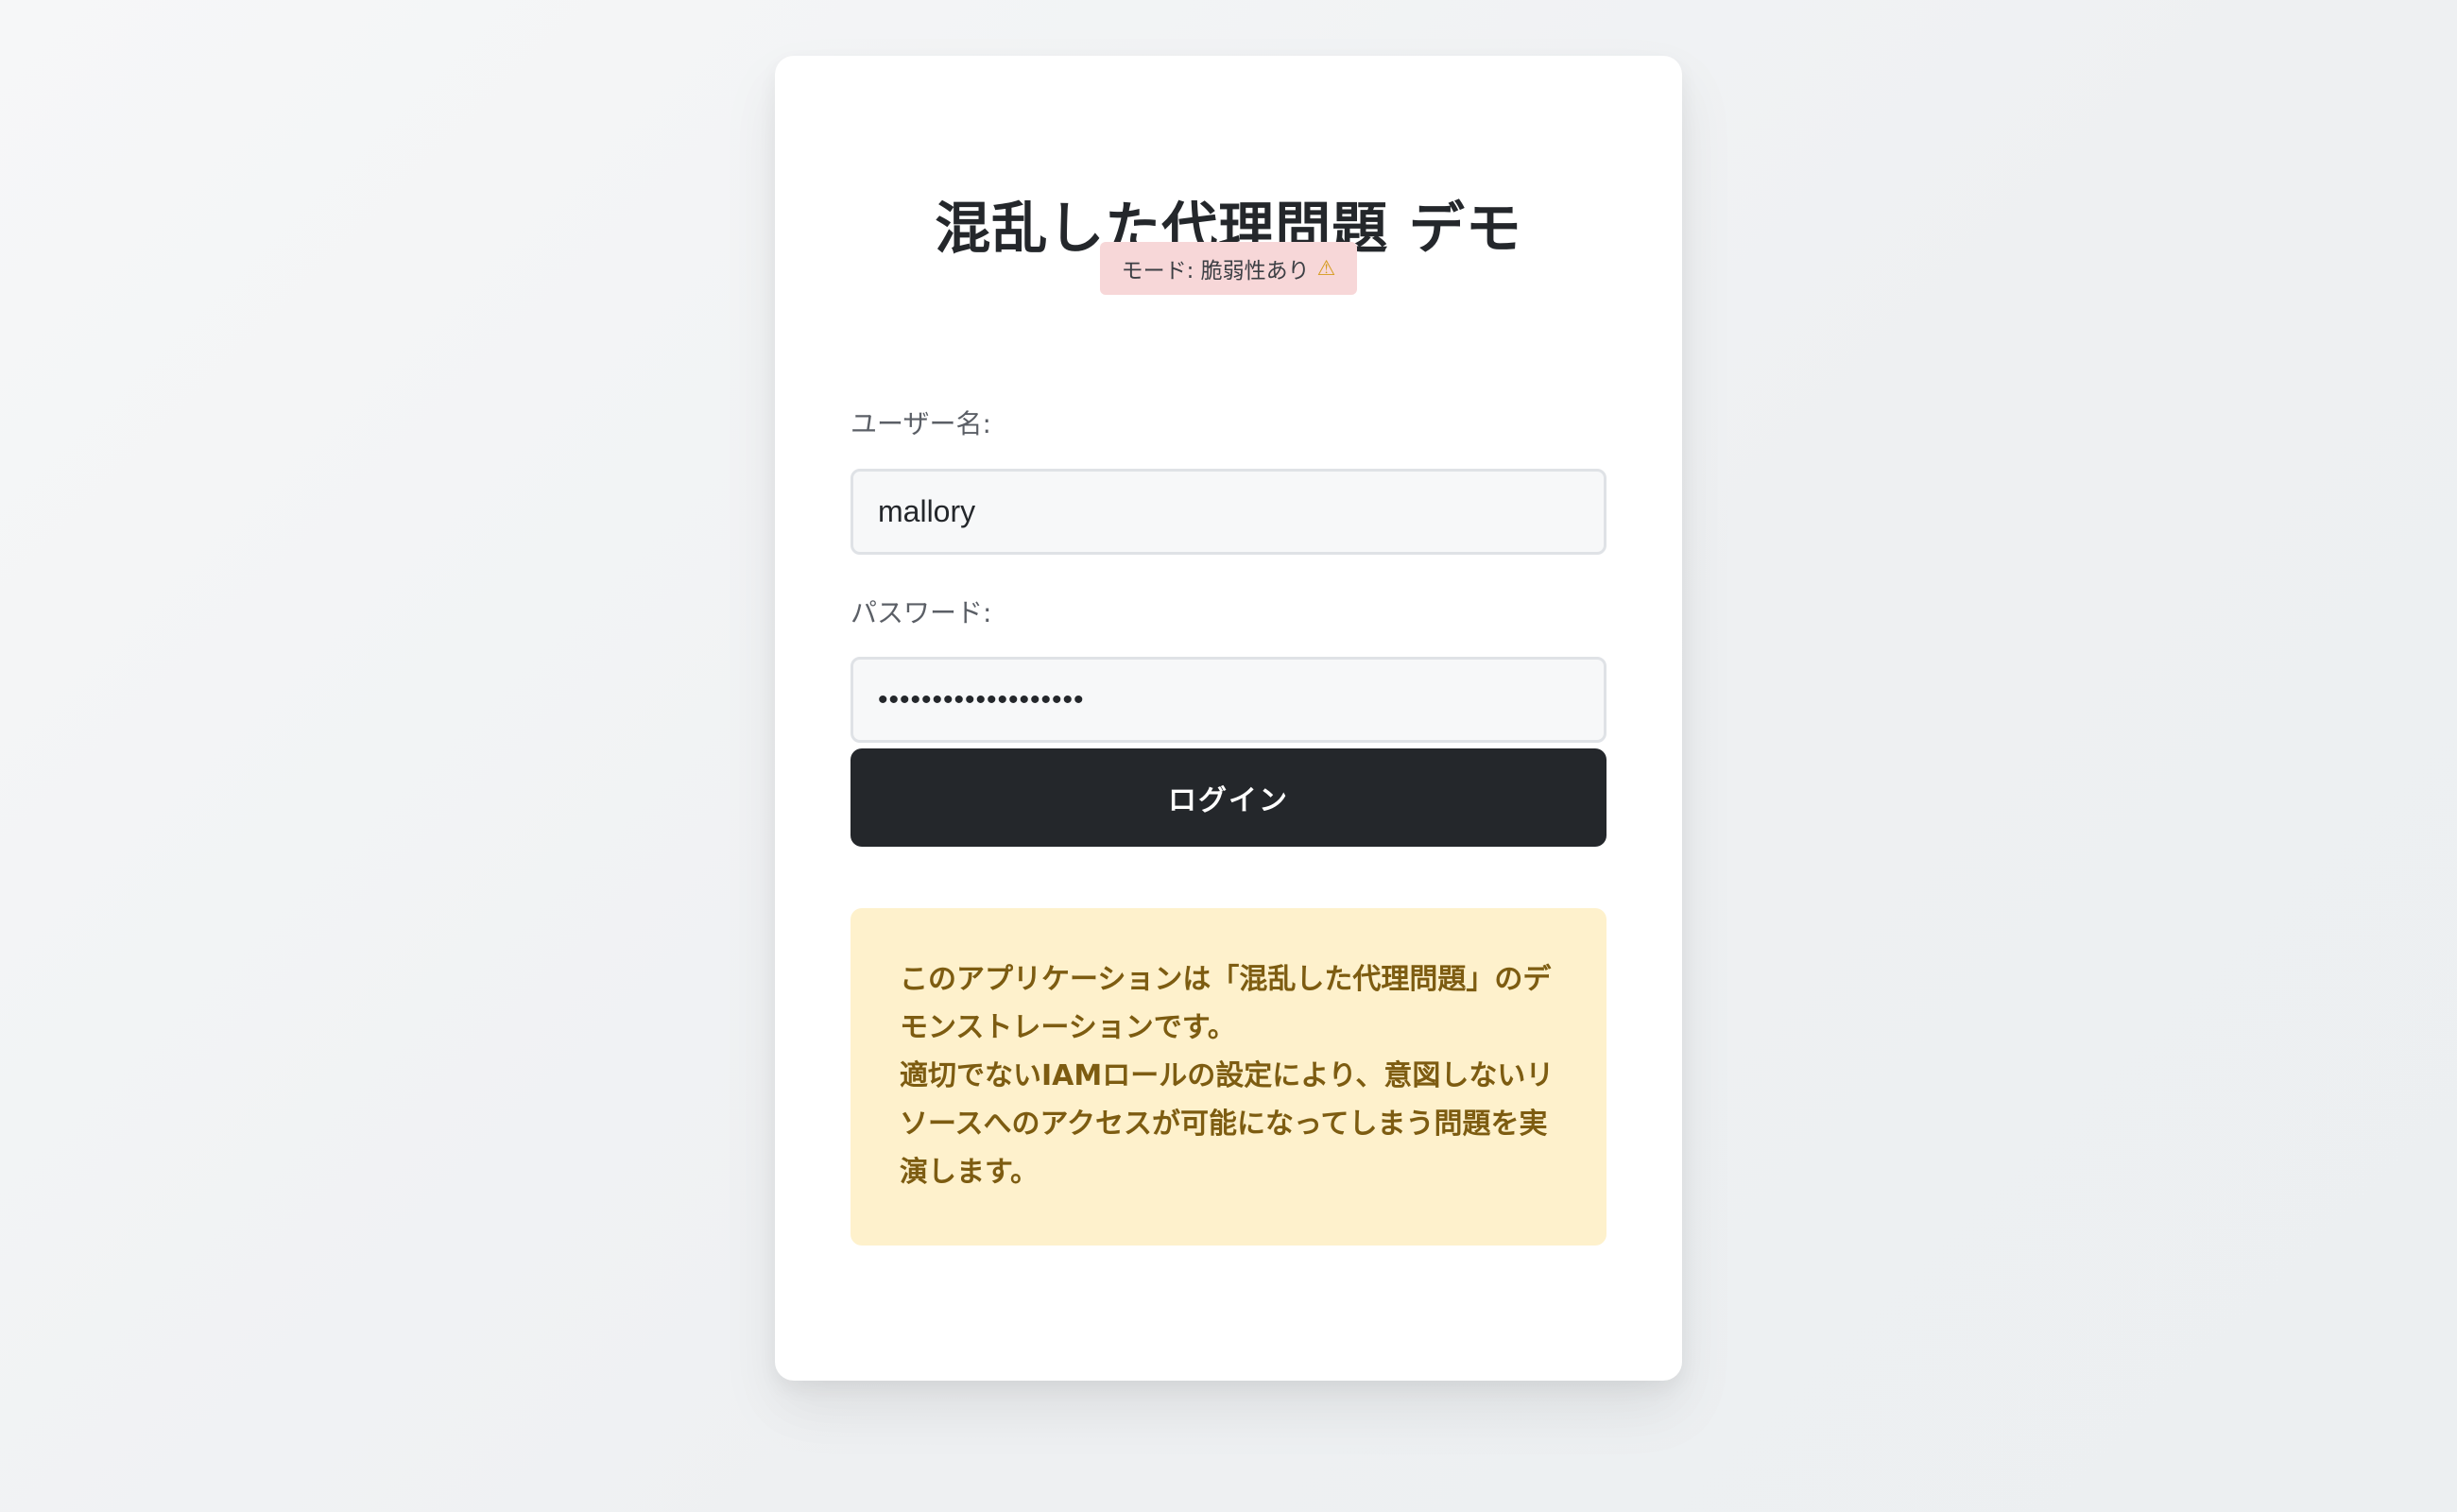  I want to click on username-label: ユーザー名:, so click(920, 423).